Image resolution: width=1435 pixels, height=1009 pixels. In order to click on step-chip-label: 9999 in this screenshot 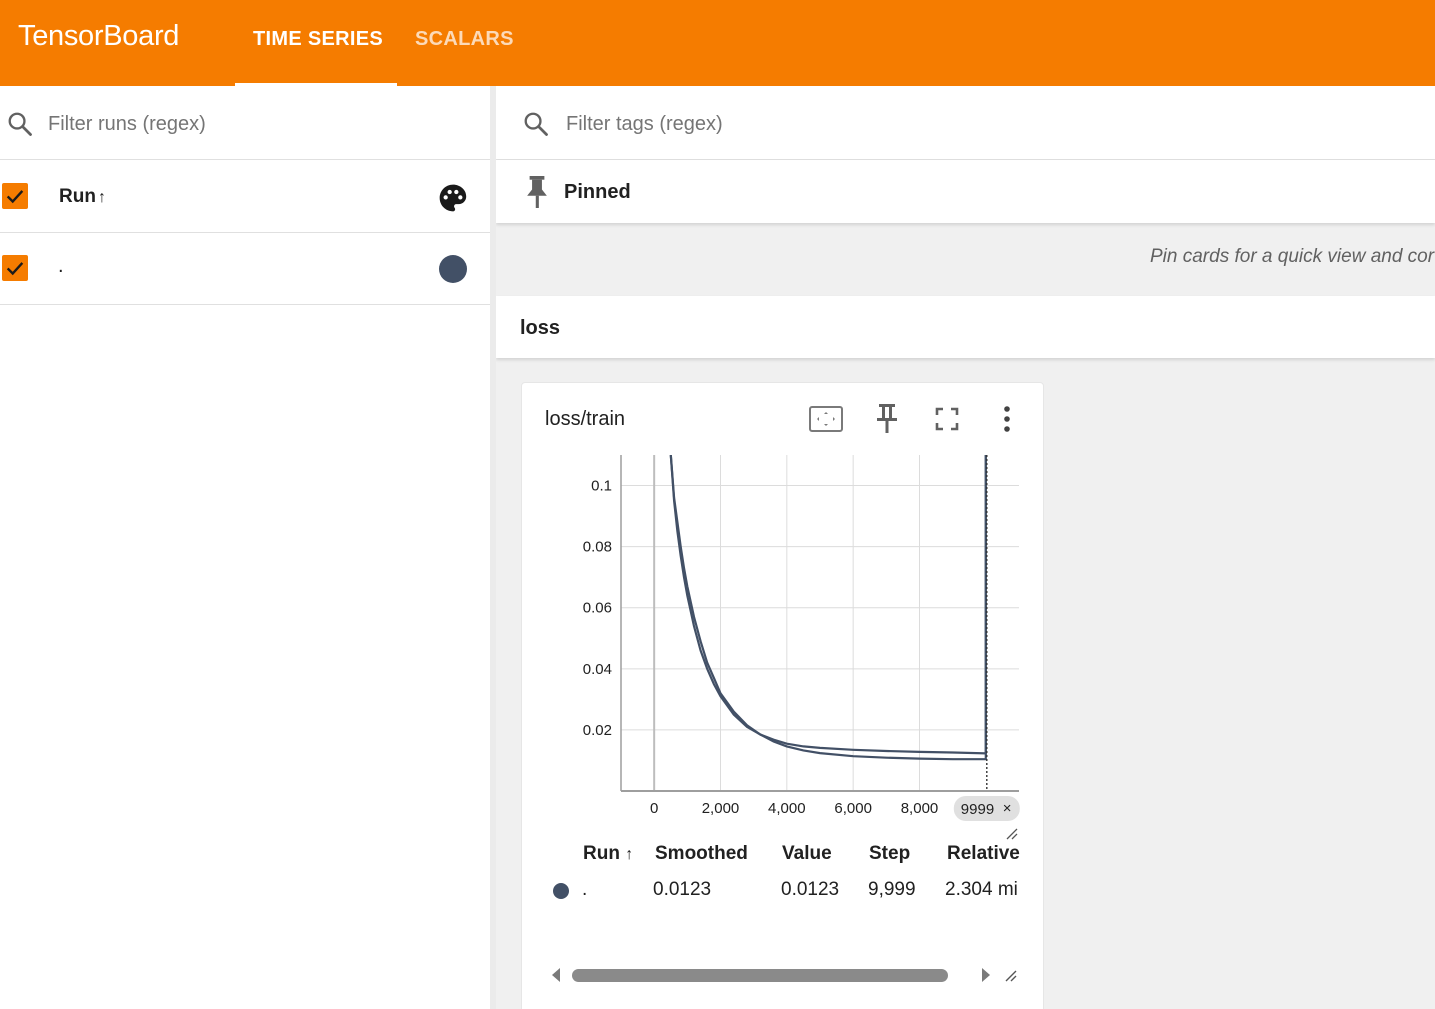, I will do `click(977, 809)`.